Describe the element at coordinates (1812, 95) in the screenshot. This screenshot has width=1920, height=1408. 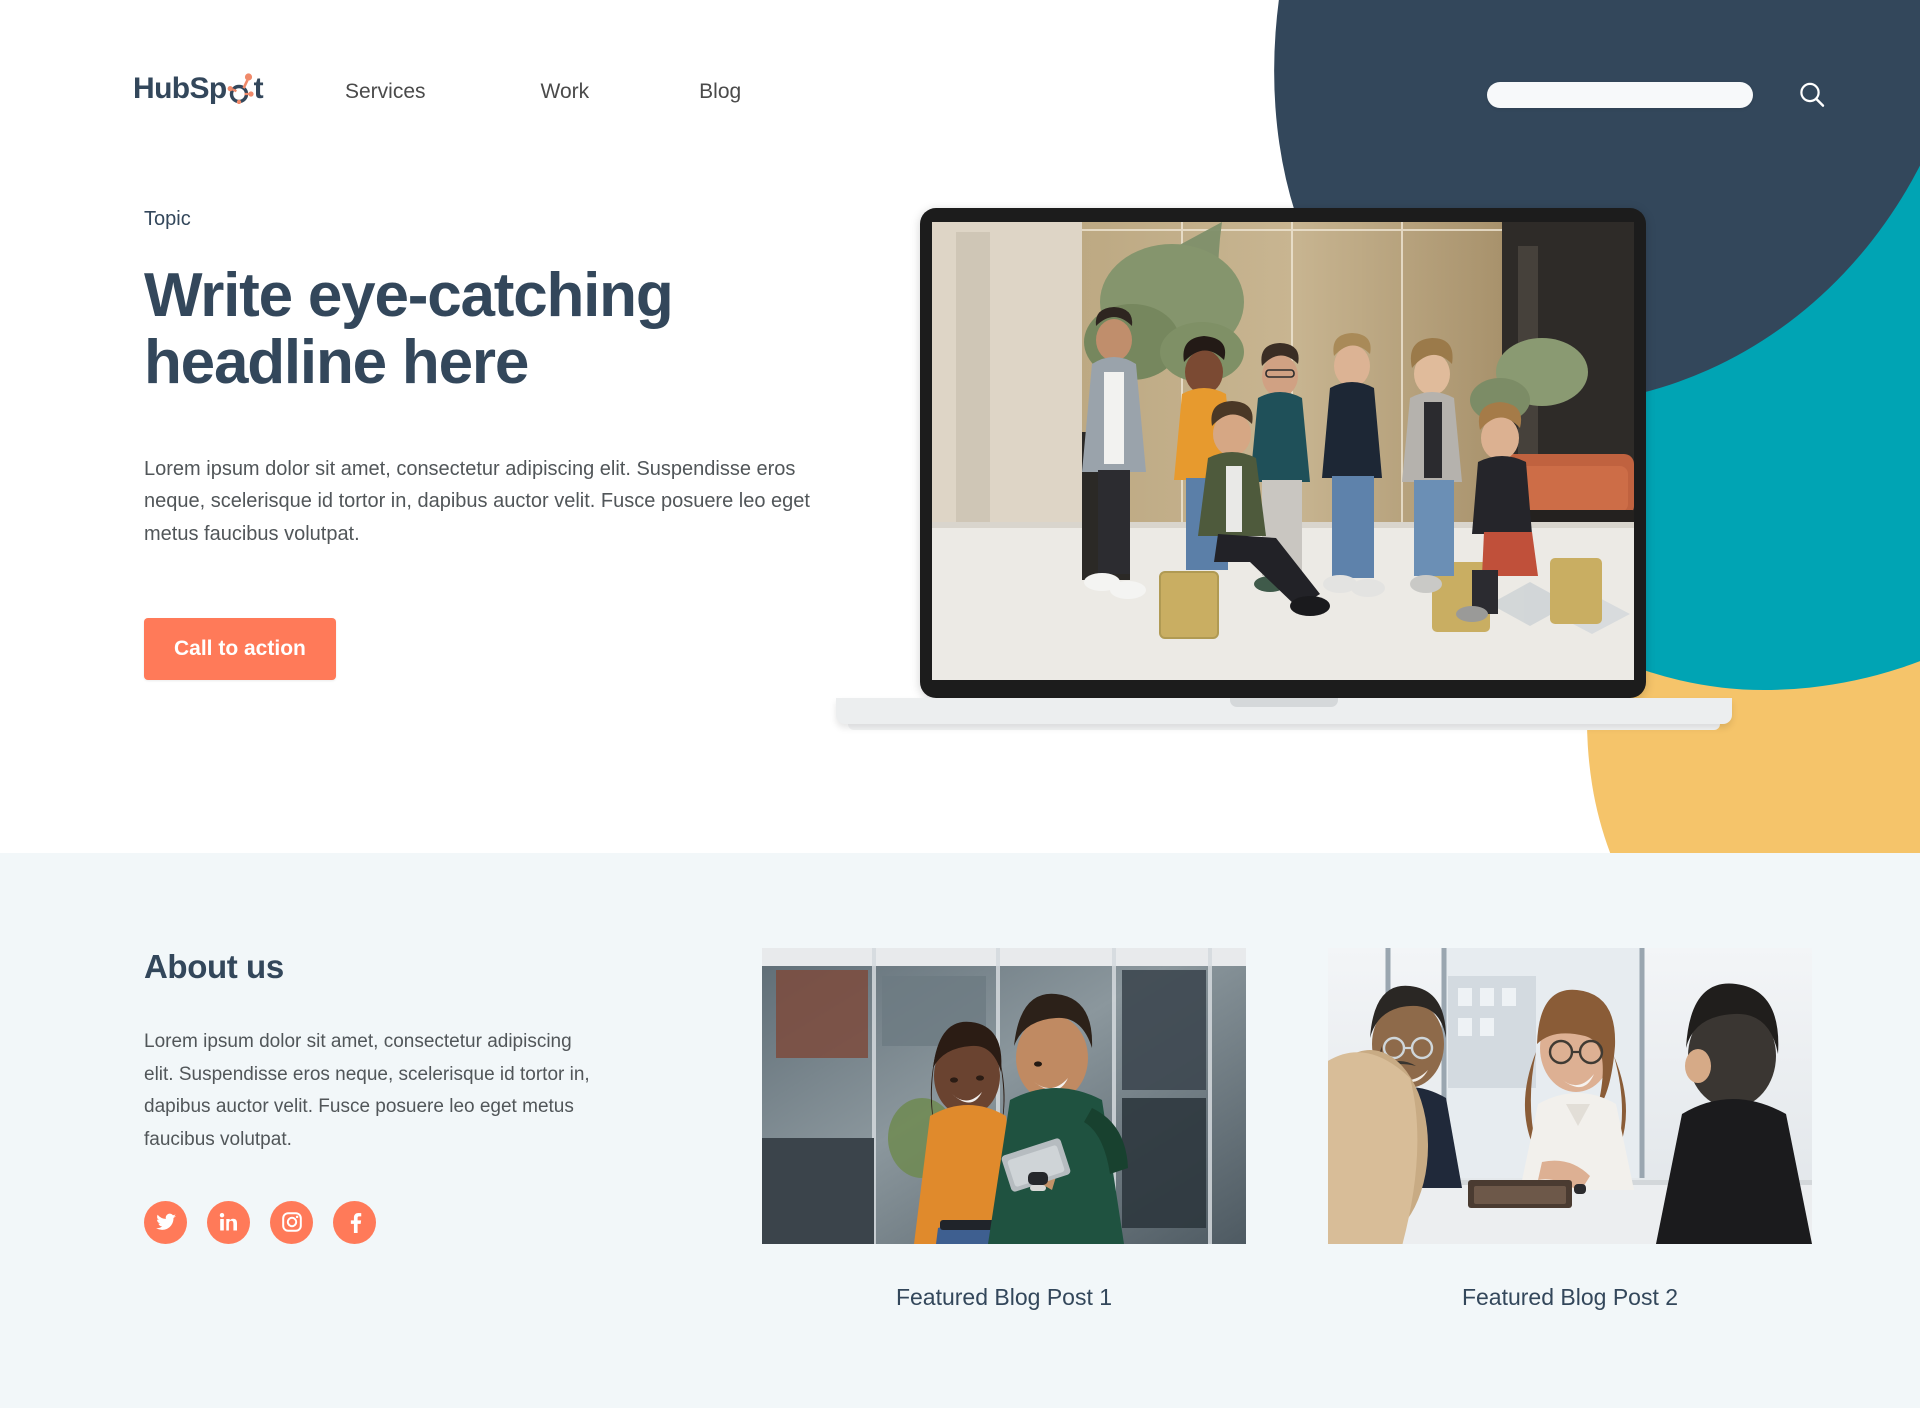
I see `search-icon` at that location.